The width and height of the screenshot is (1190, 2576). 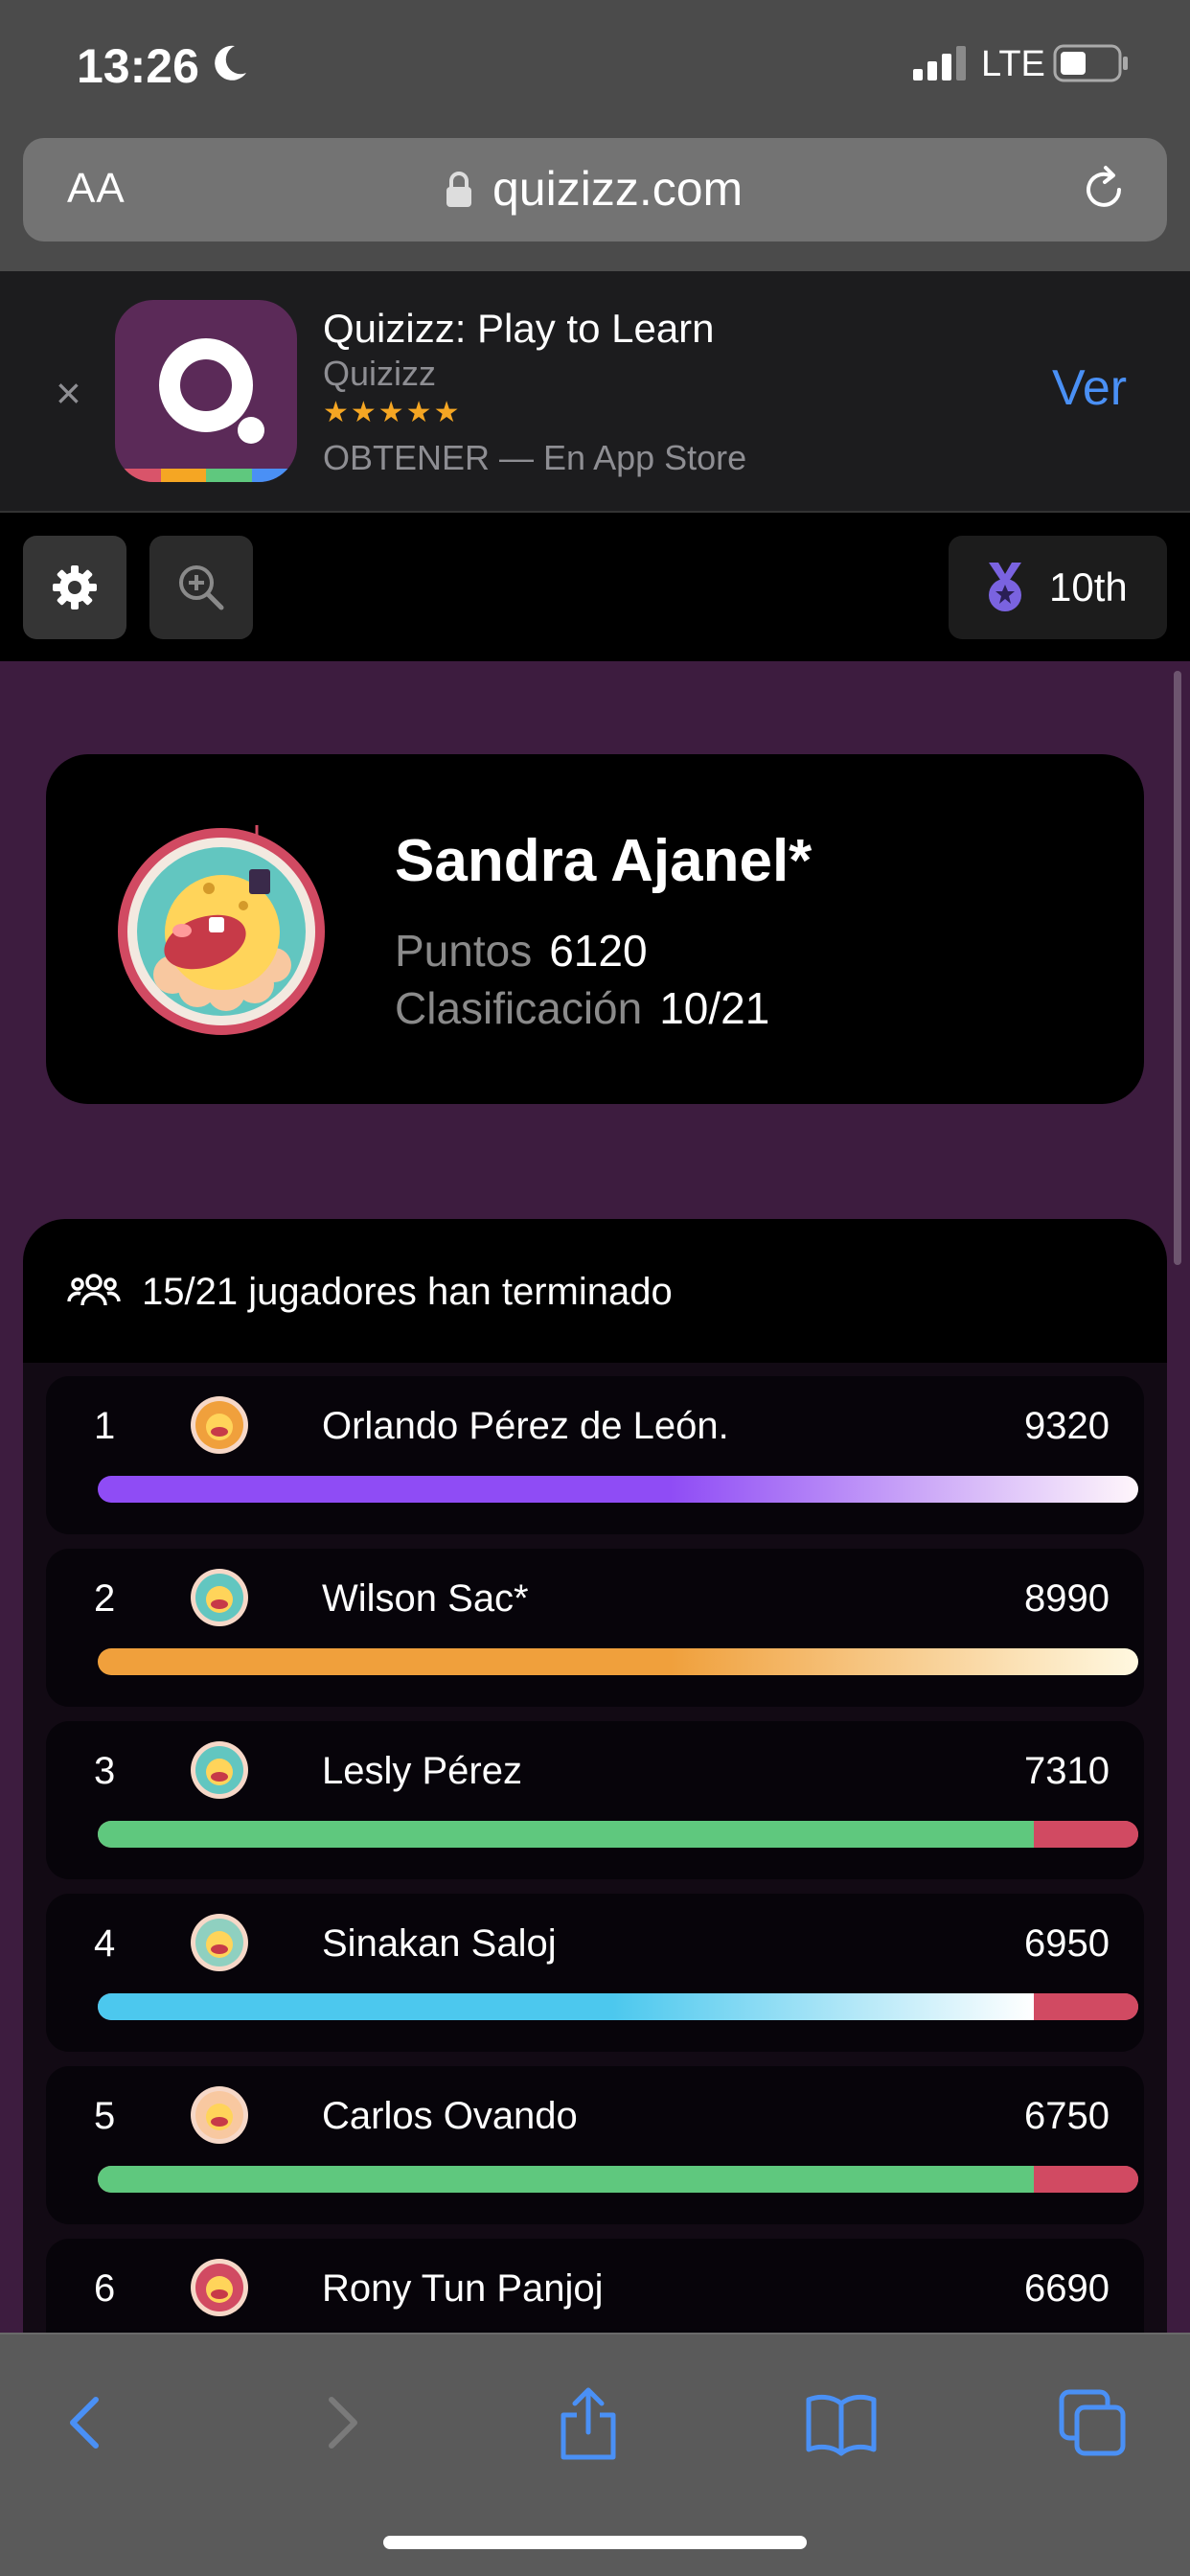 I want to click on text-size-button: AA, so click(x=97, y=189).